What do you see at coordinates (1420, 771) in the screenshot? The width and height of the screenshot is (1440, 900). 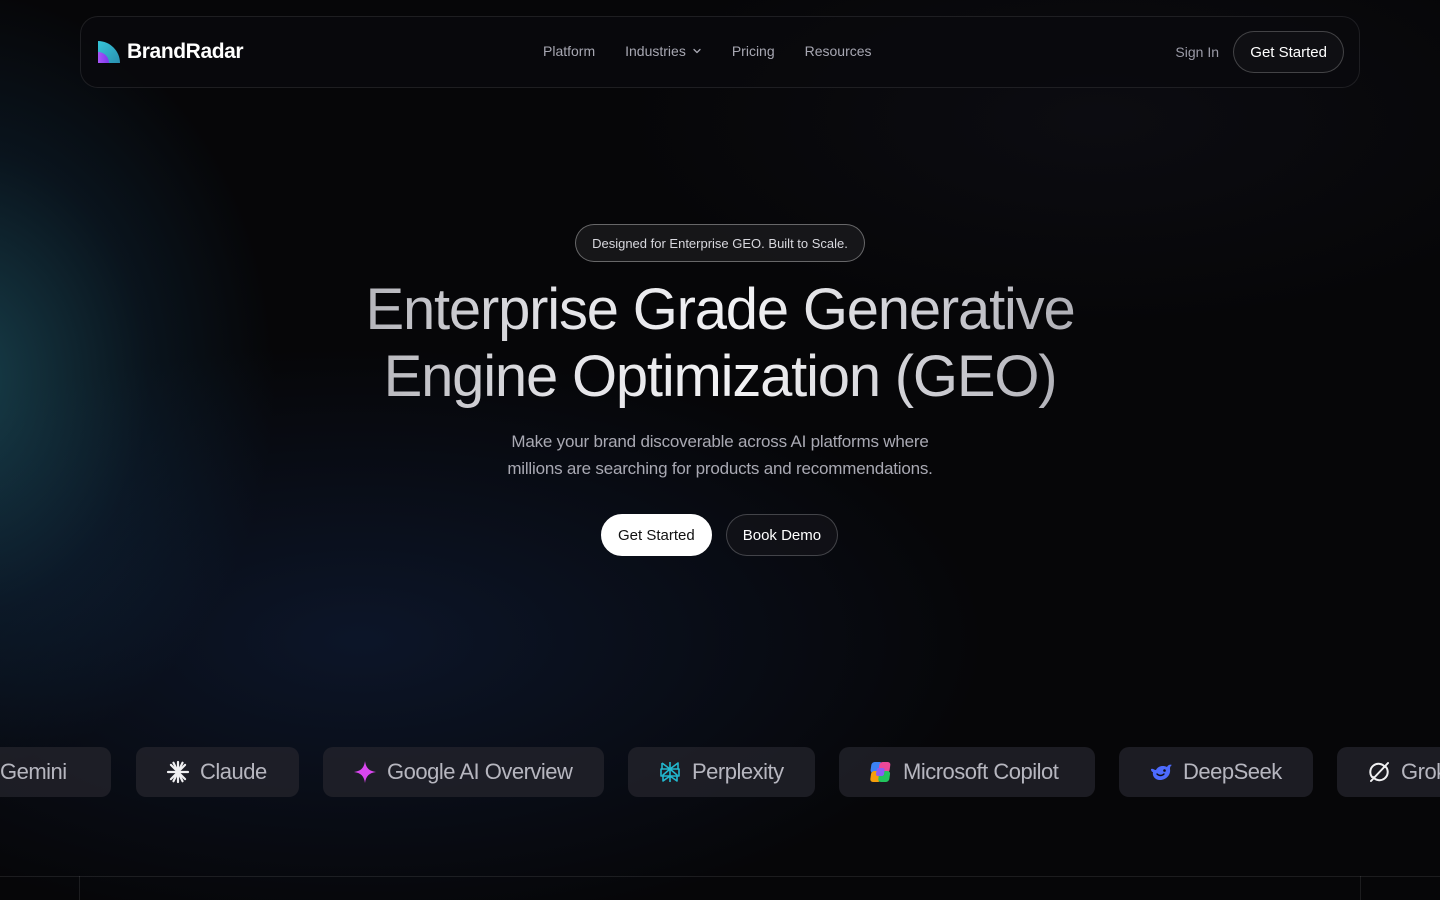 I see `platform-label: Grok` at bounding box center [1420, 771].